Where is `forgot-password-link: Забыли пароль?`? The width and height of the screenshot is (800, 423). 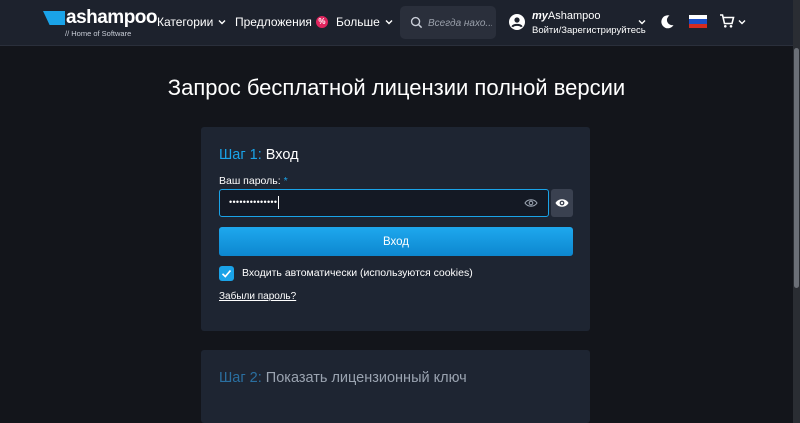 forgot-password-link: Забыли пароль? is located at coordinates (257, 296).